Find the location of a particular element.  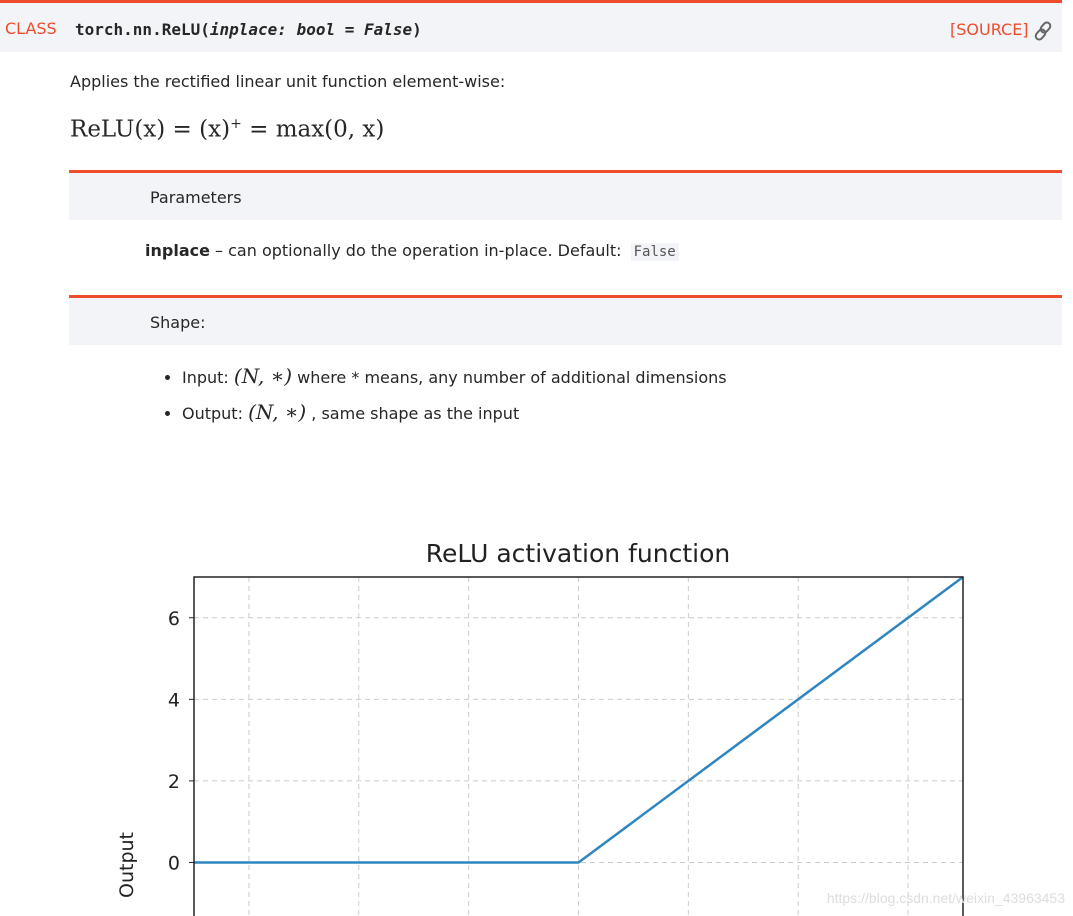

y-tick-label: 6 is located at coordinates (174, 619).